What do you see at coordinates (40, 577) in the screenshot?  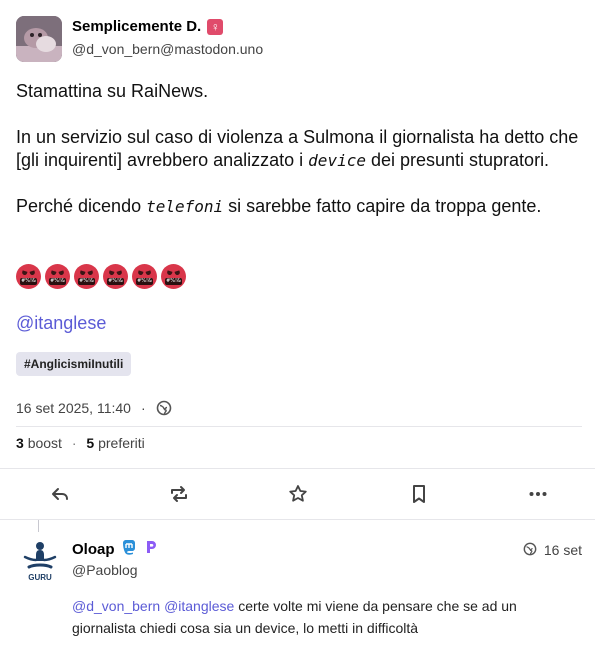 I see `reply-avatar-text: GURU` at bounding box center [40, 577].